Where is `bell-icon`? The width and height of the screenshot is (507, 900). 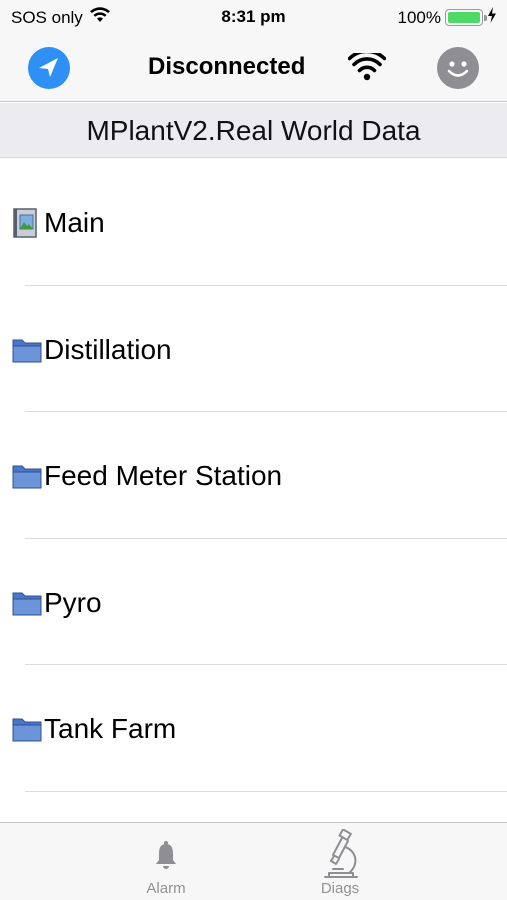 bell-icon is located at coordinates (166, 850).